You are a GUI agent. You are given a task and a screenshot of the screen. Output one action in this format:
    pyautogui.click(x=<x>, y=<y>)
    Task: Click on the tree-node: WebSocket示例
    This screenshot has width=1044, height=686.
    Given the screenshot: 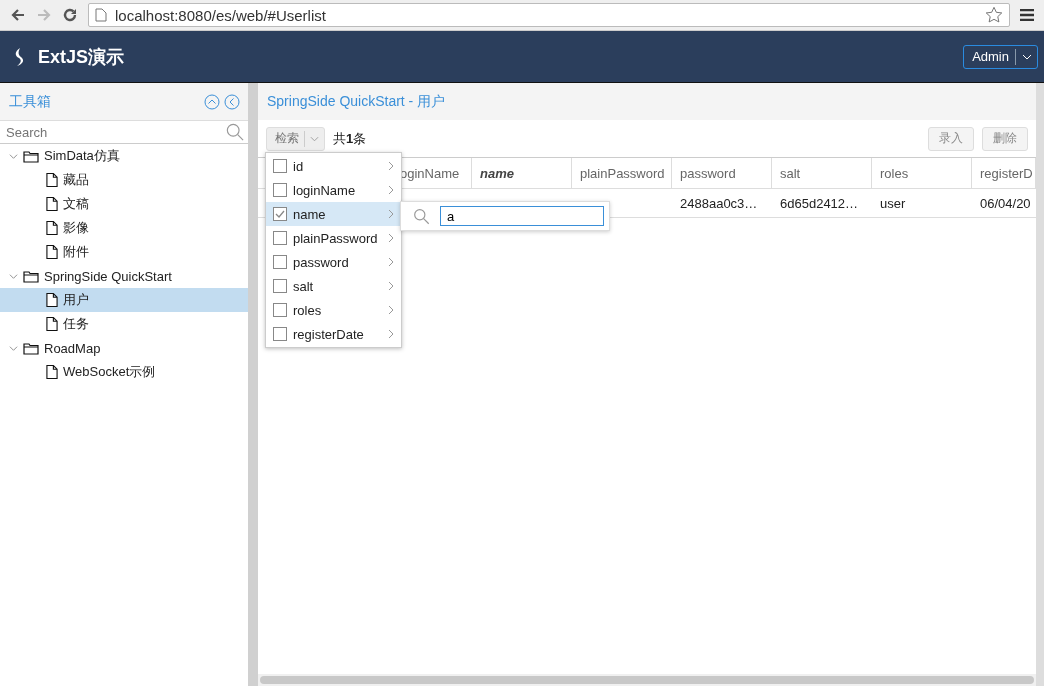 What is the action you would take?
    pyautogui.click(x=124, y=372)
    